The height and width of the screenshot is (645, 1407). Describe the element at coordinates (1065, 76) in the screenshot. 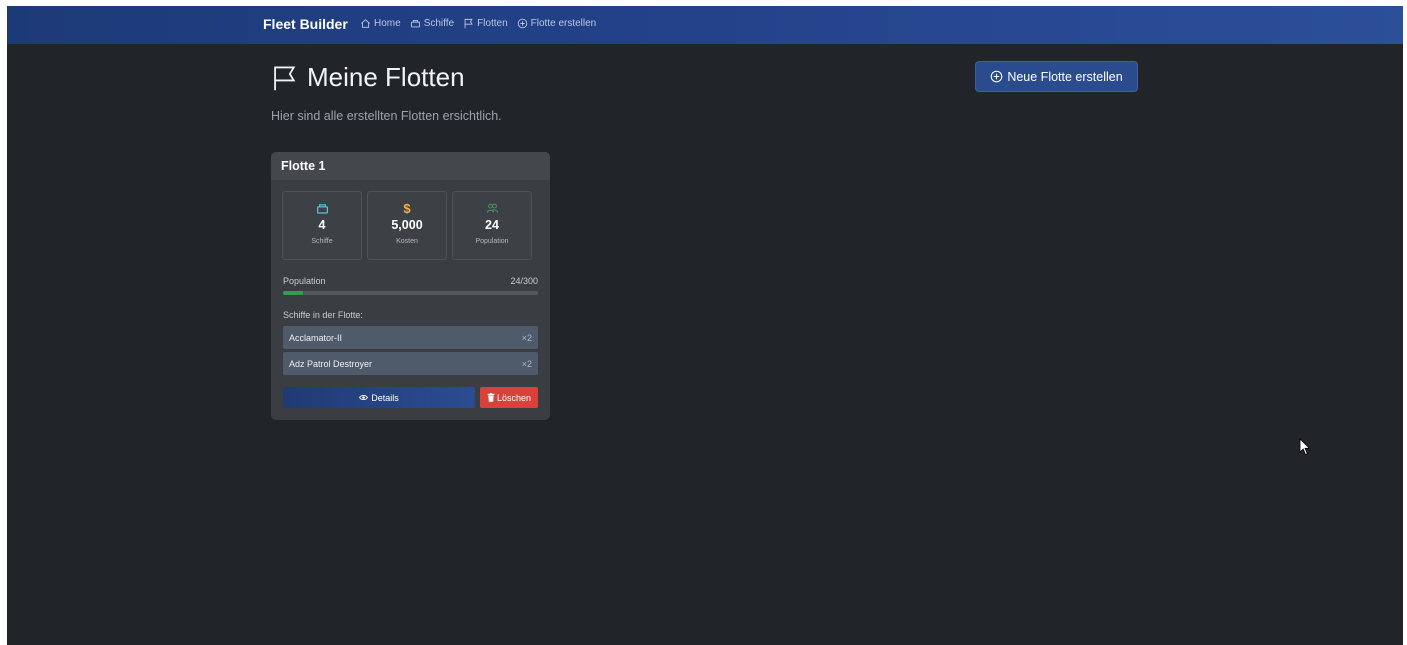

I see `new-fleet-button-label: Neue Flotte erstellen` at that location.